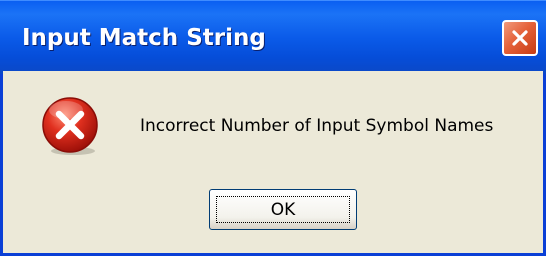 The height and width of the screenshot is (256, 546). Describe the element at coordinates (70, 126) in the screenshot. I see `error-icon` at that location.